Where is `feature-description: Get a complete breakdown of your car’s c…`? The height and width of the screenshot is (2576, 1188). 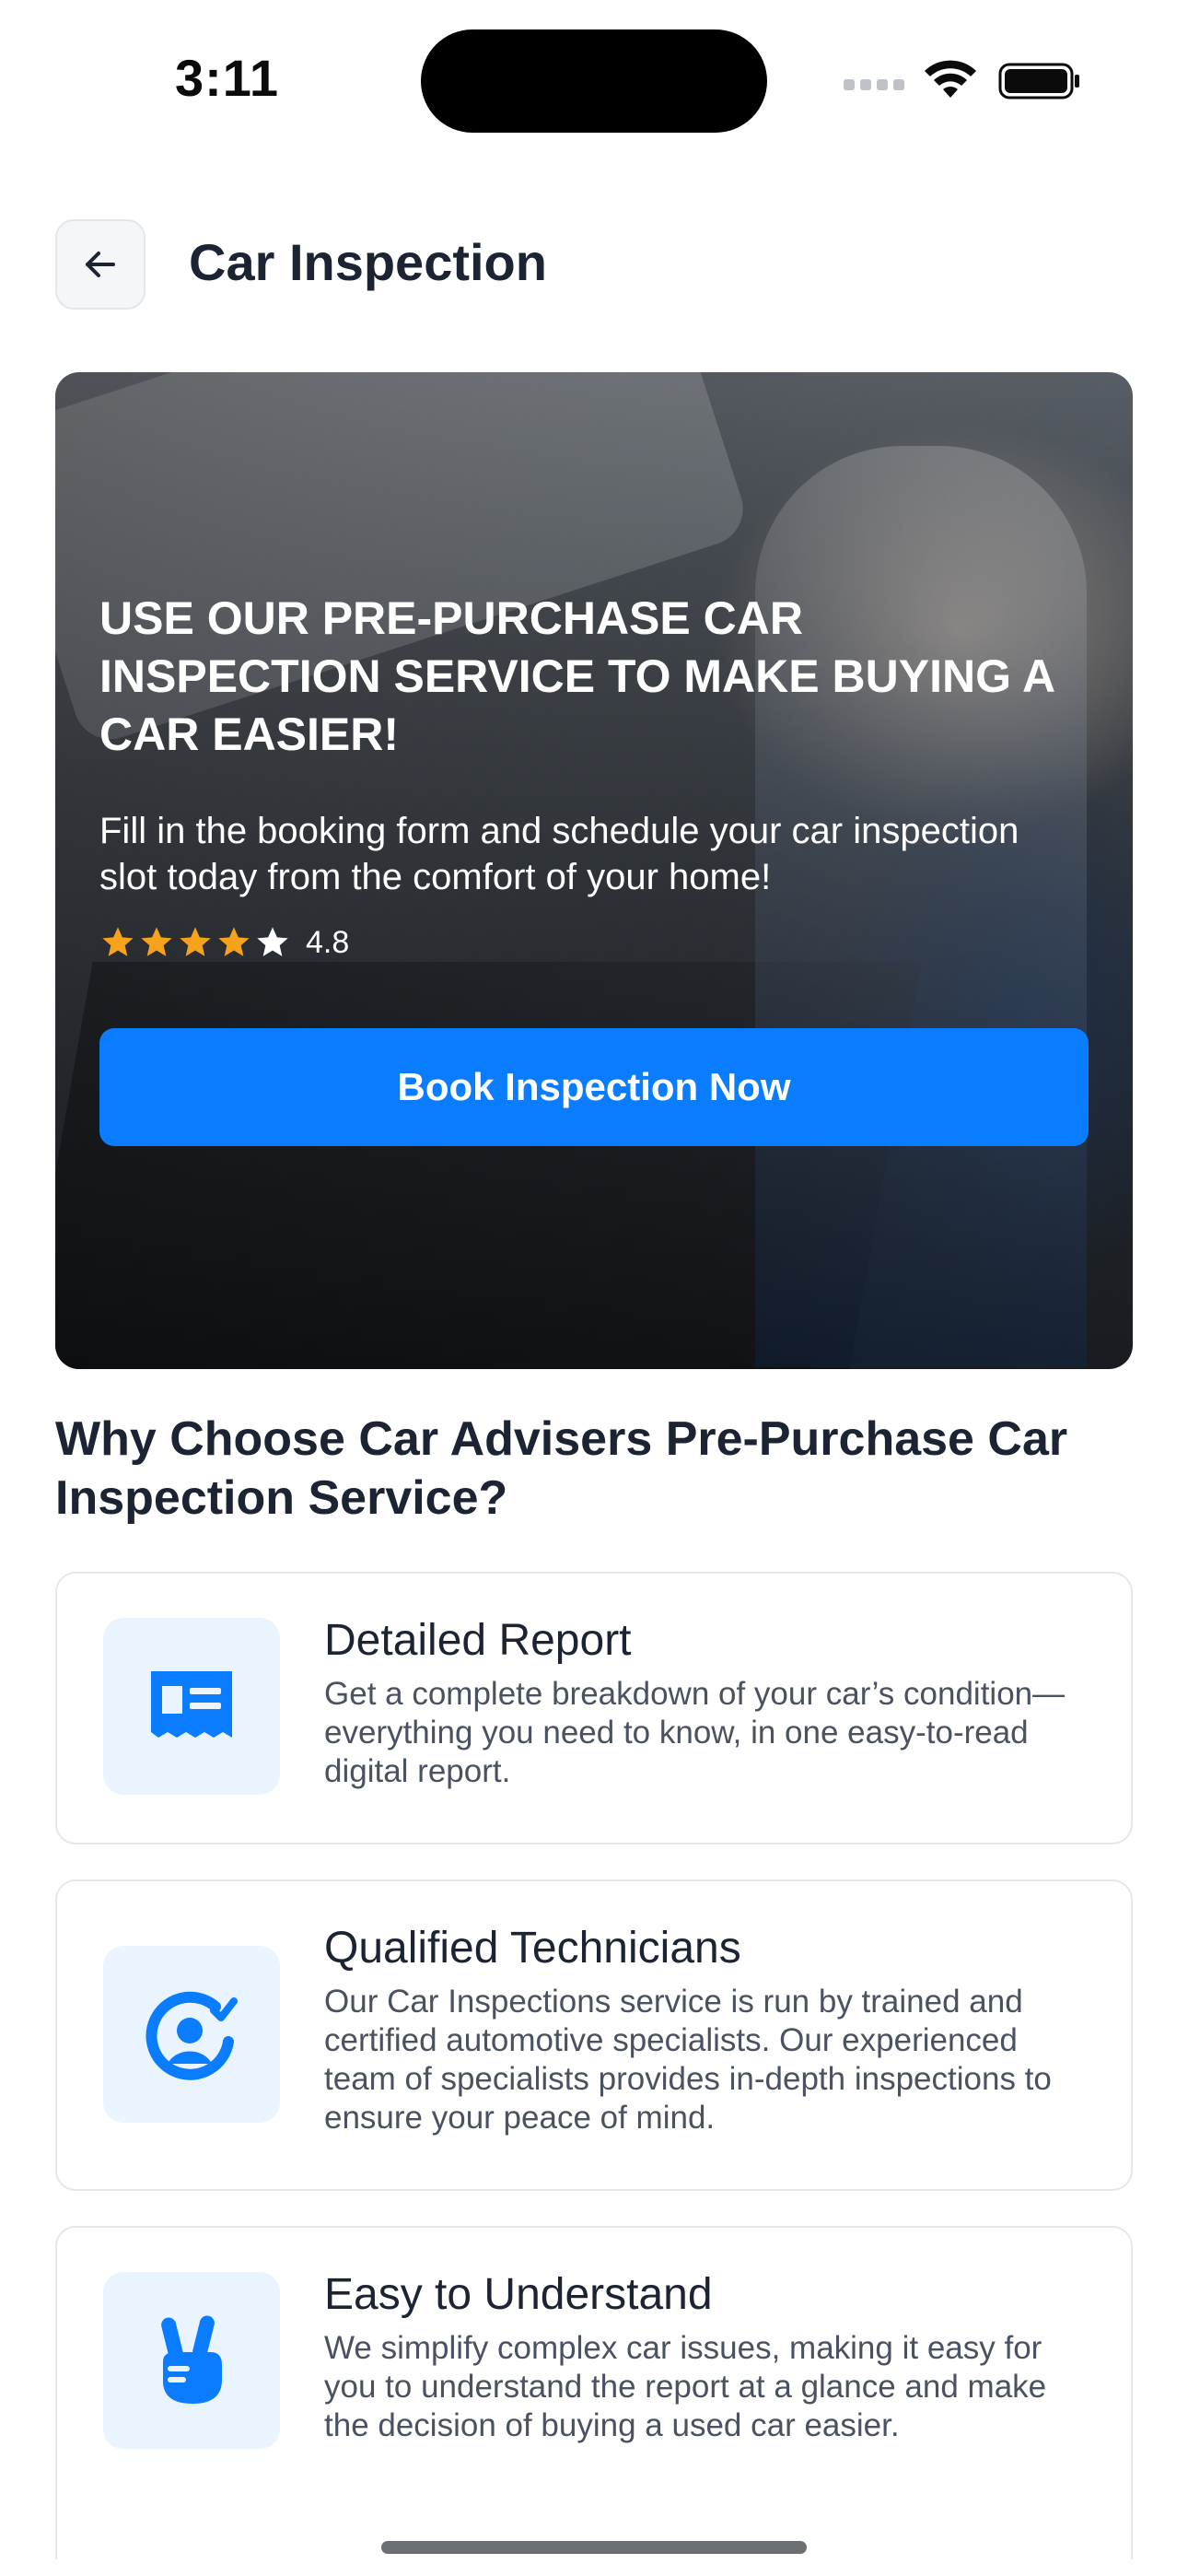
feature-description: Get a complete breakdown of your car’s c… is located at coordinates (695, 1732).